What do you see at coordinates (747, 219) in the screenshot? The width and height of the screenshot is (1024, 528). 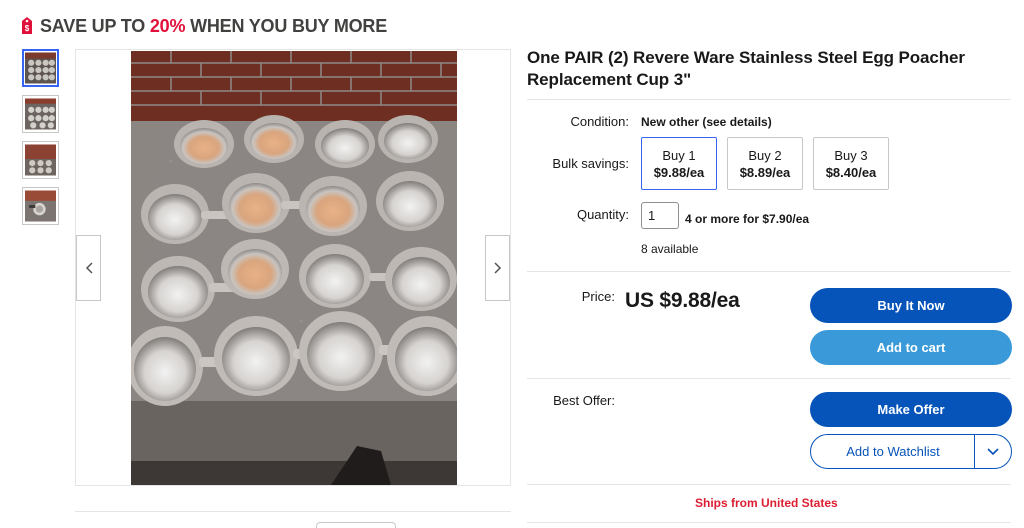 I see `quantity-deal: 4 or more for $7.90/ea` at bounding box center [747, 219].